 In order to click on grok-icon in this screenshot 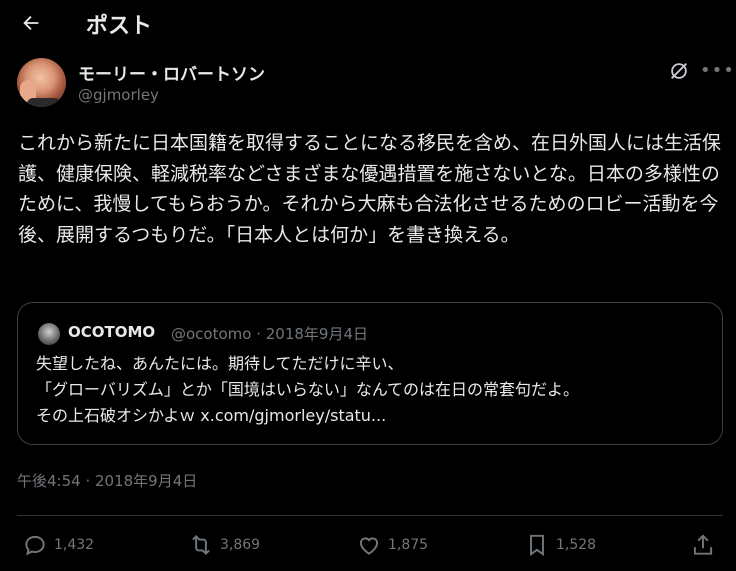, I will do `click(679, 71)`.